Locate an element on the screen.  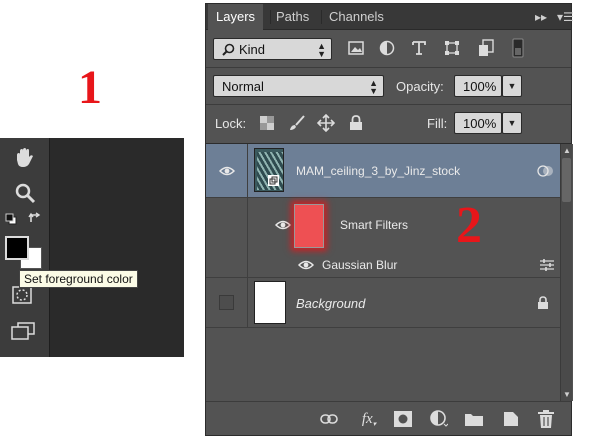
tab-channels: Channels is located at coordinates (356, 17).